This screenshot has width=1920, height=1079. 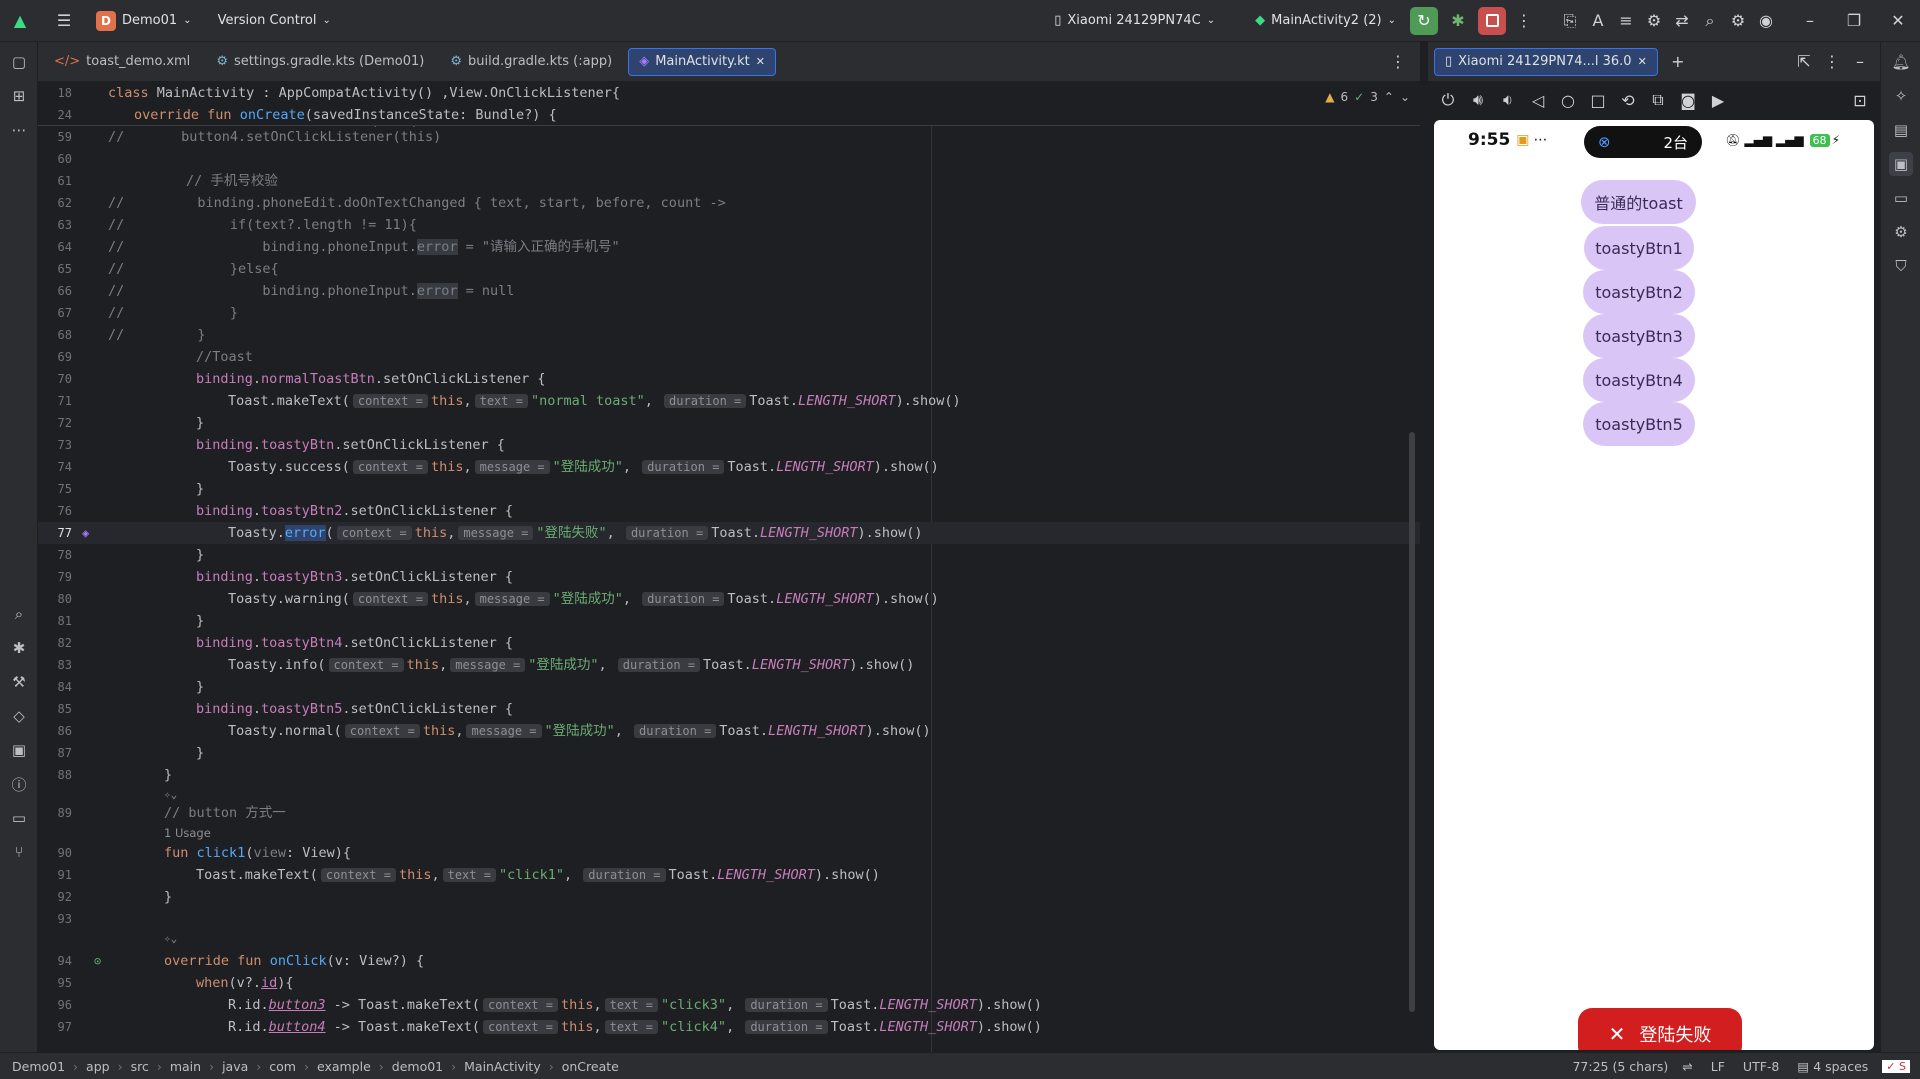 What do you see at coordinates (1738, 21) in the screenshot?
I see `settings-gear-icon: ⚙` at bounding box center [1738, 21].